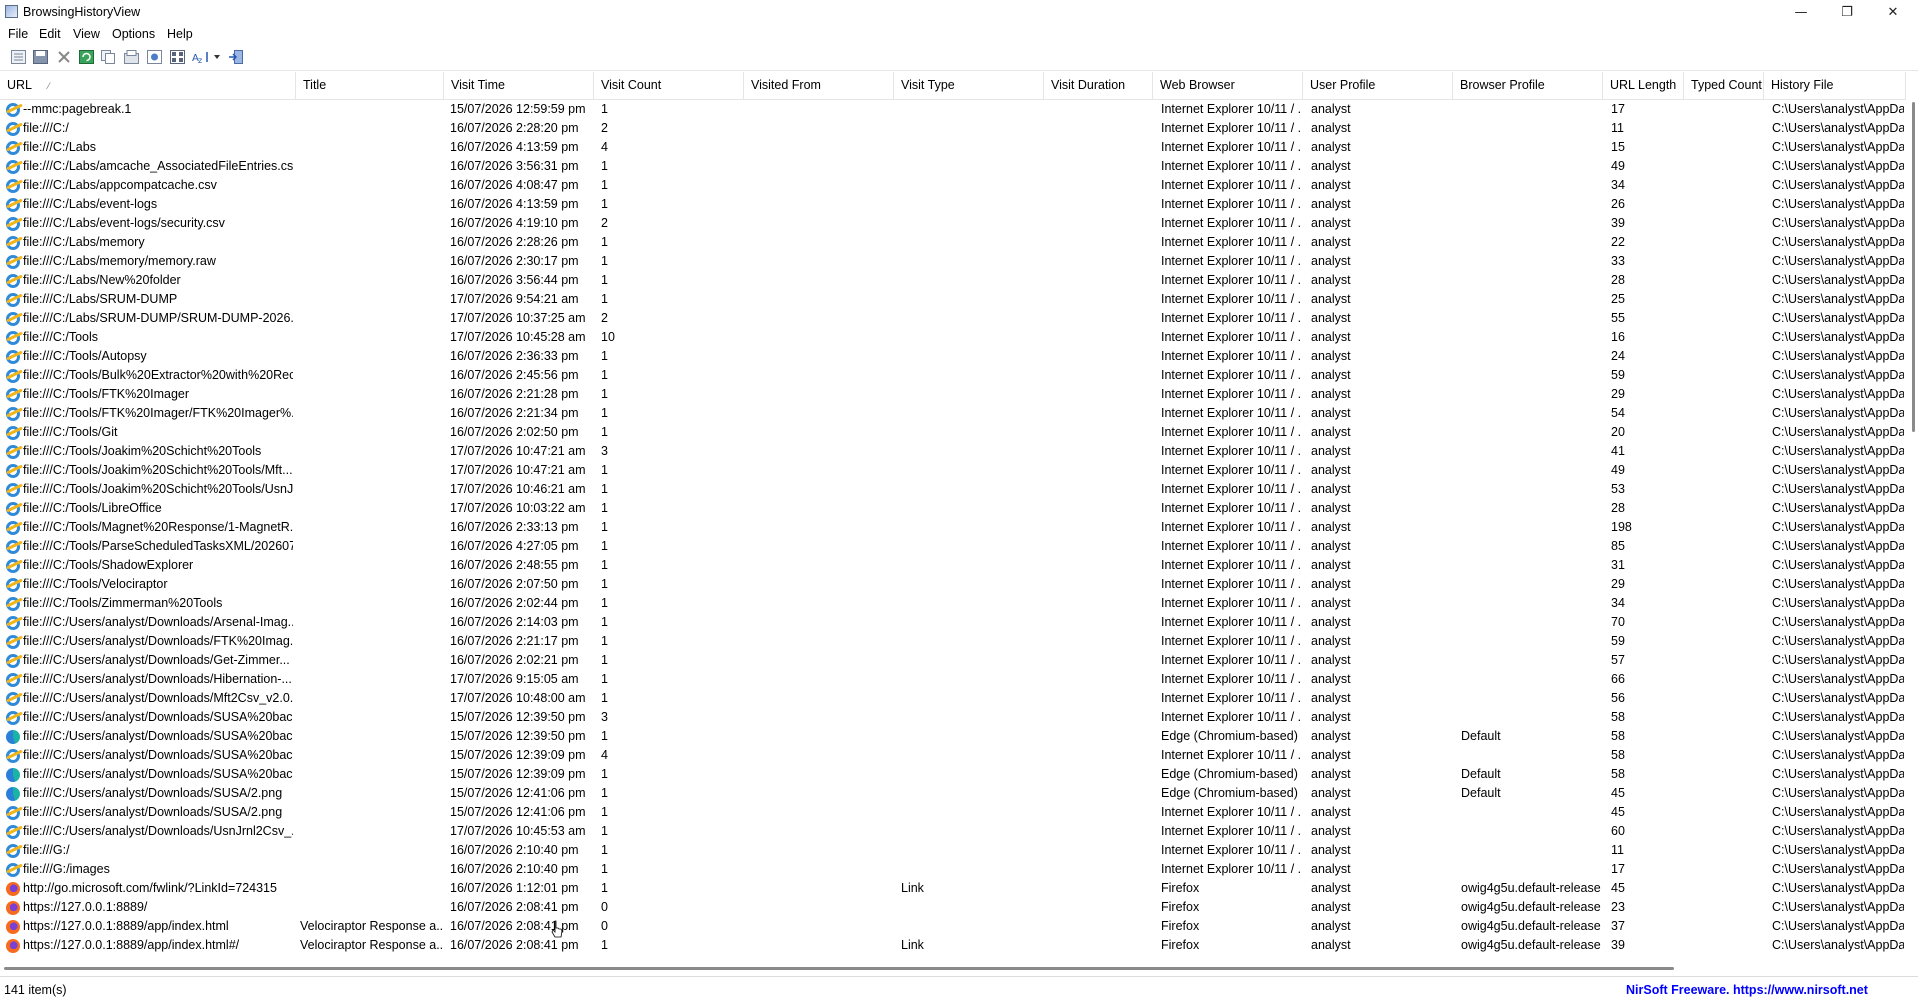 Image resolution: width=1918 pixels, height=1001 pixels. What do you see at coordinates (1618, 299) in the screenshot?
I see `cell-url-length: 25` at bounding box center [1618, 299].